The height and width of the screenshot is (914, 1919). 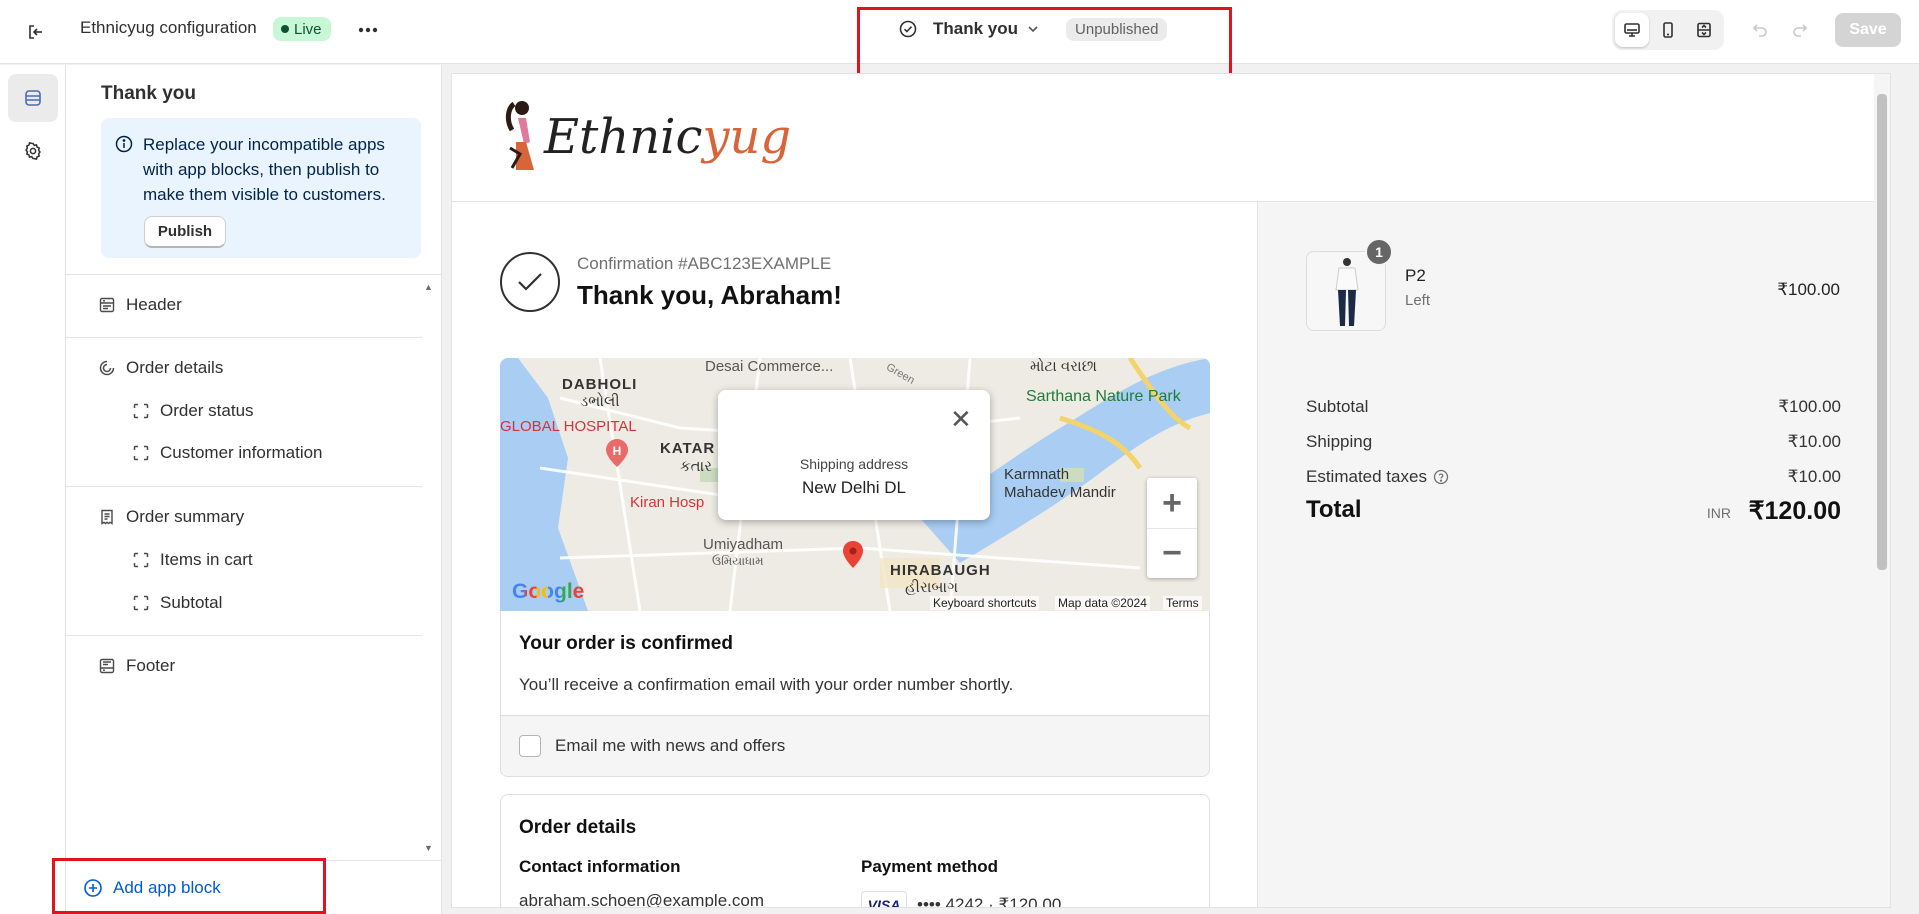 I want to click on close-icon: ✕, so click(x=961, y=419).